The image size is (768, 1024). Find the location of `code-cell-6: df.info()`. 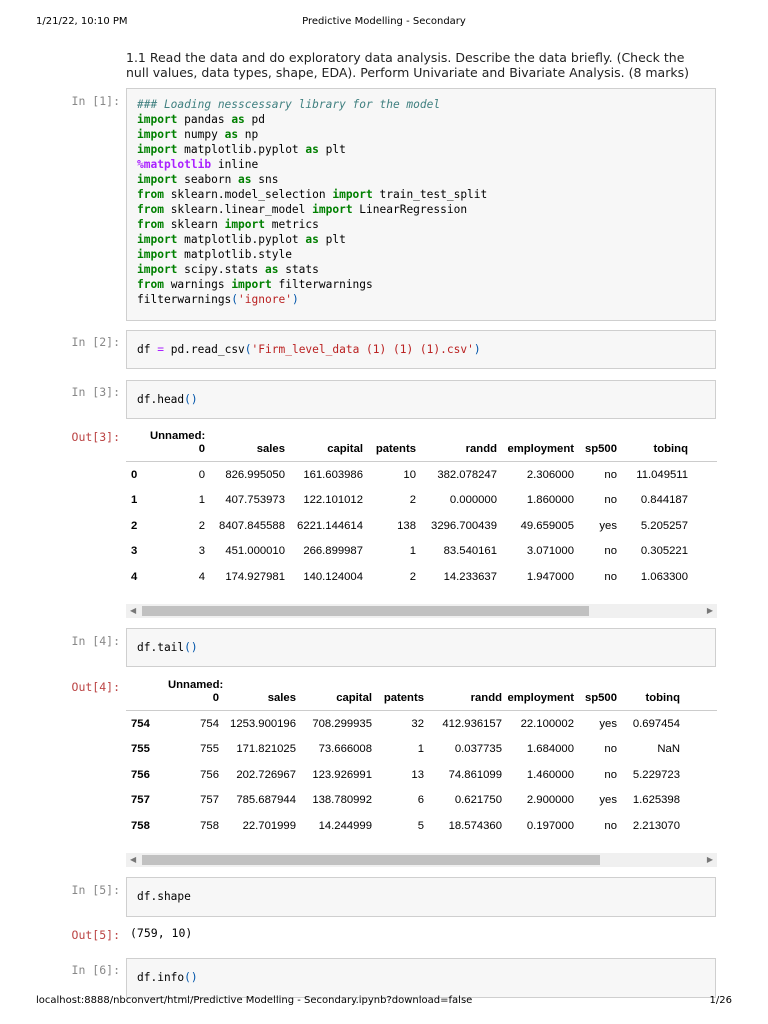

code-cell-6: df.info() is located at coordinates (421, 978).